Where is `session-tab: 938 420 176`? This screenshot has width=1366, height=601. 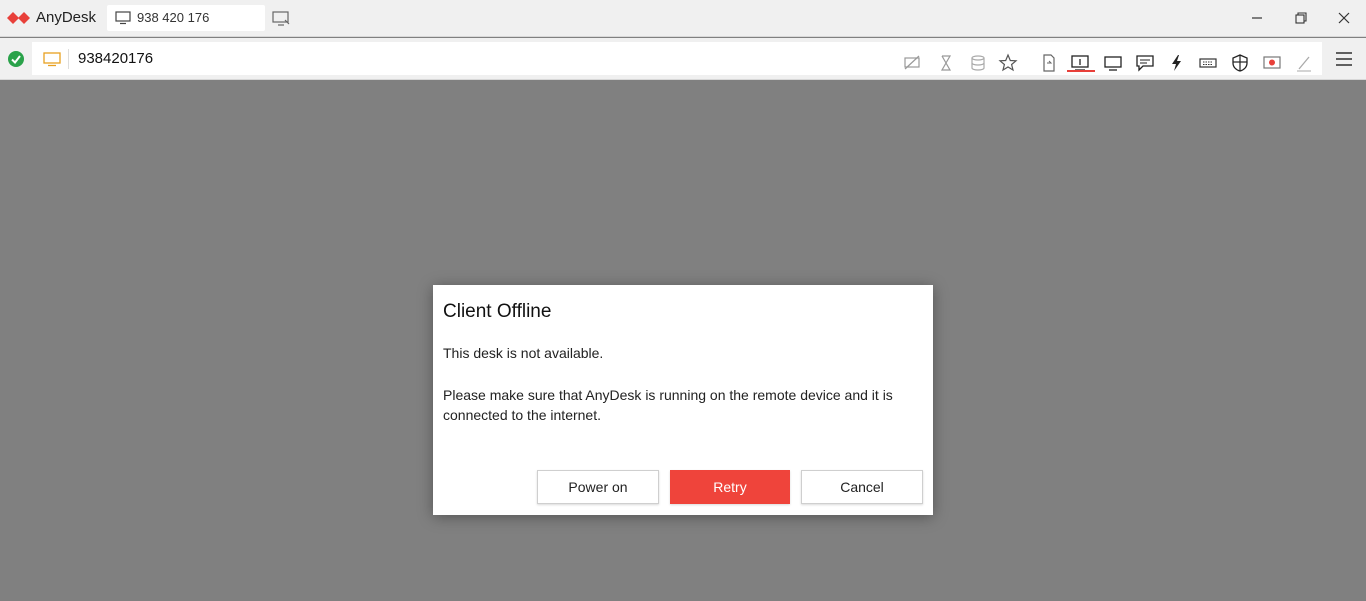 session-tab: 938 420 176 is located at coordinates (186, 18).